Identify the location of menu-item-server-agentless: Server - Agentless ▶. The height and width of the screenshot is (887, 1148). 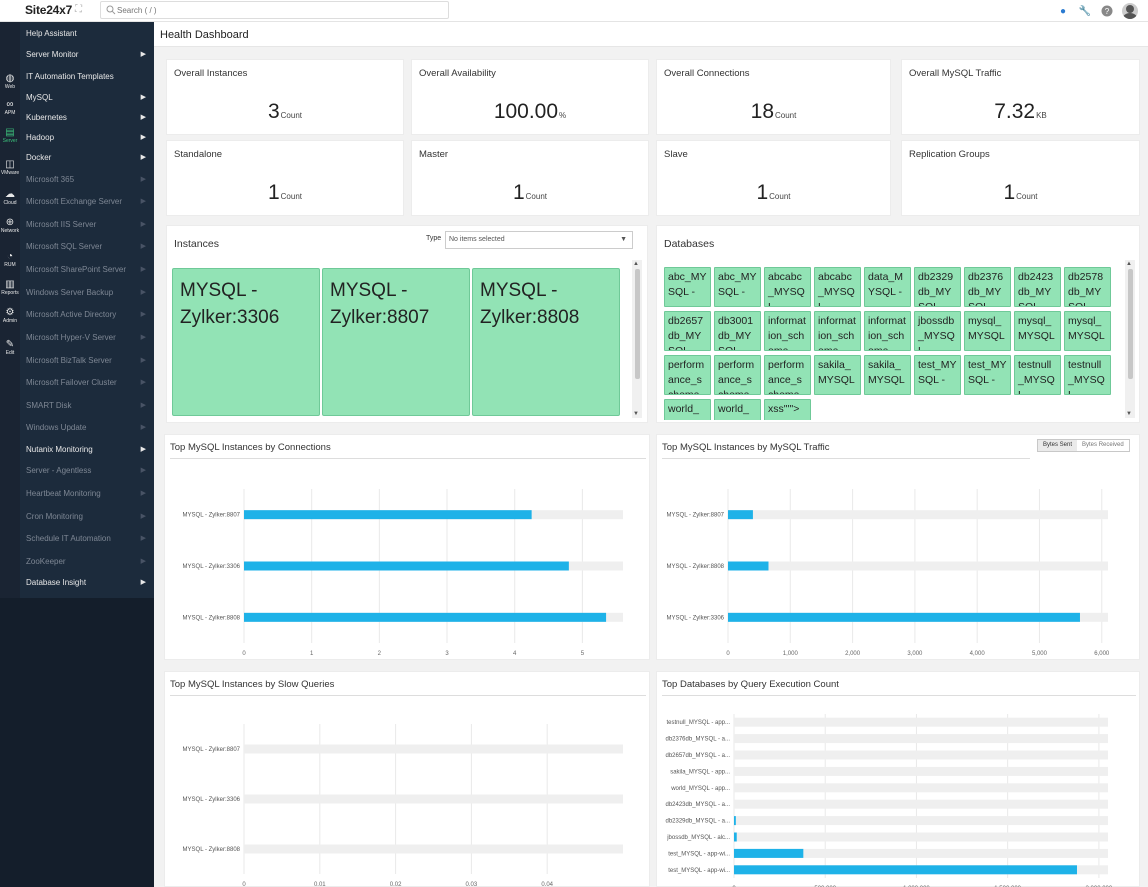
(87, 471).